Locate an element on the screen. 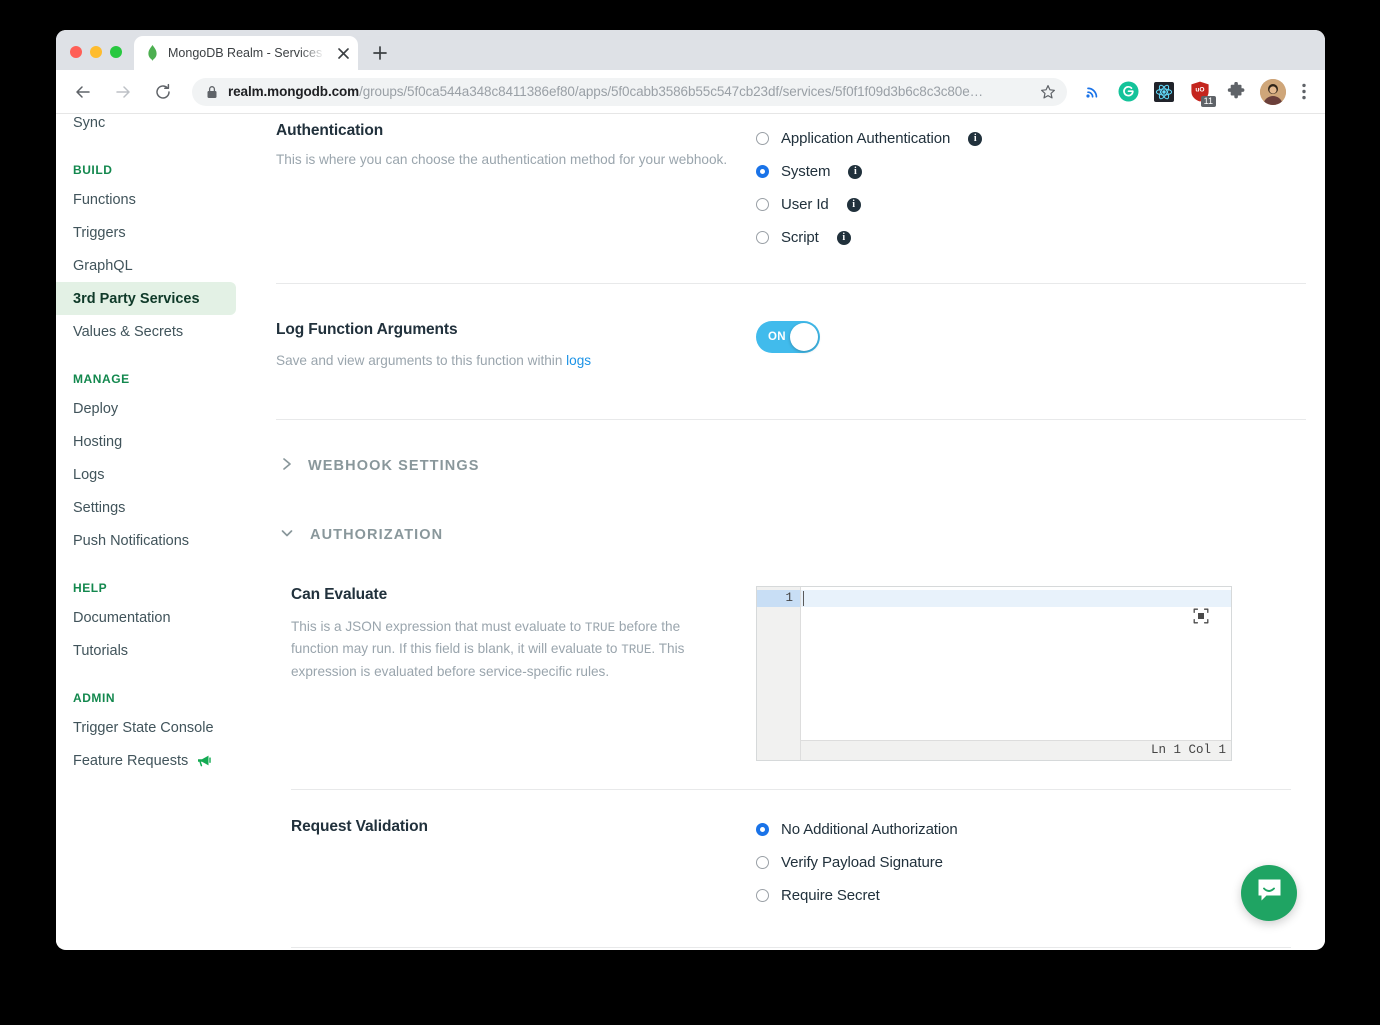 The width and height of the screenshot is (1380, 1025). radio-application-authentication: Application Authentication i is located at coordinates (1040, 138).